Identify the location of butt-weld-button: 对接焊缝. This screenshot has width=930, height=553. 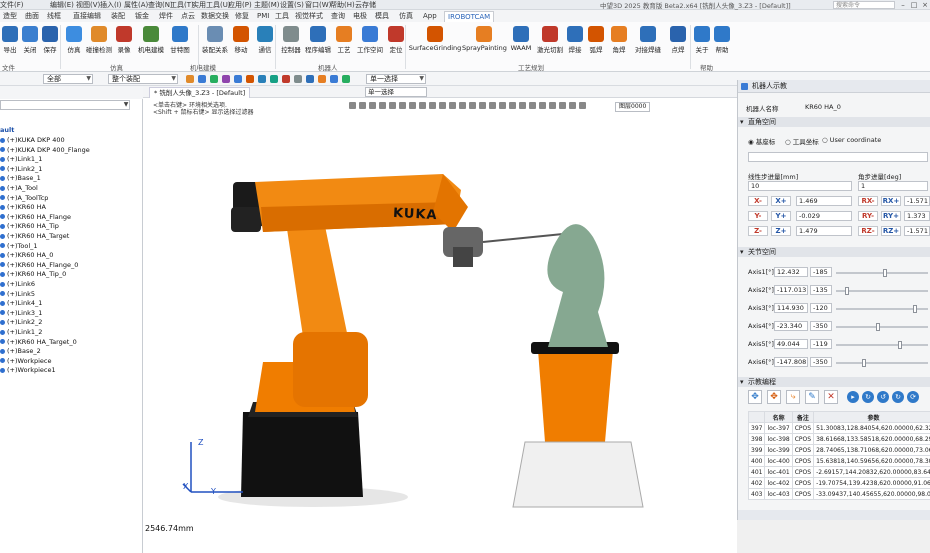
(648, 41).